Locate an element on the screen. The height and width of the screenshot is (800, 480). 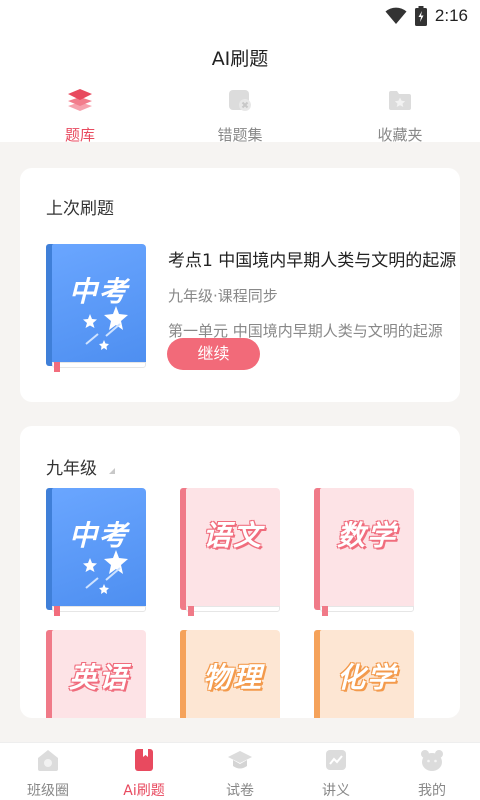
status-indicators: 2:16 is located at coordinates (426, 16).